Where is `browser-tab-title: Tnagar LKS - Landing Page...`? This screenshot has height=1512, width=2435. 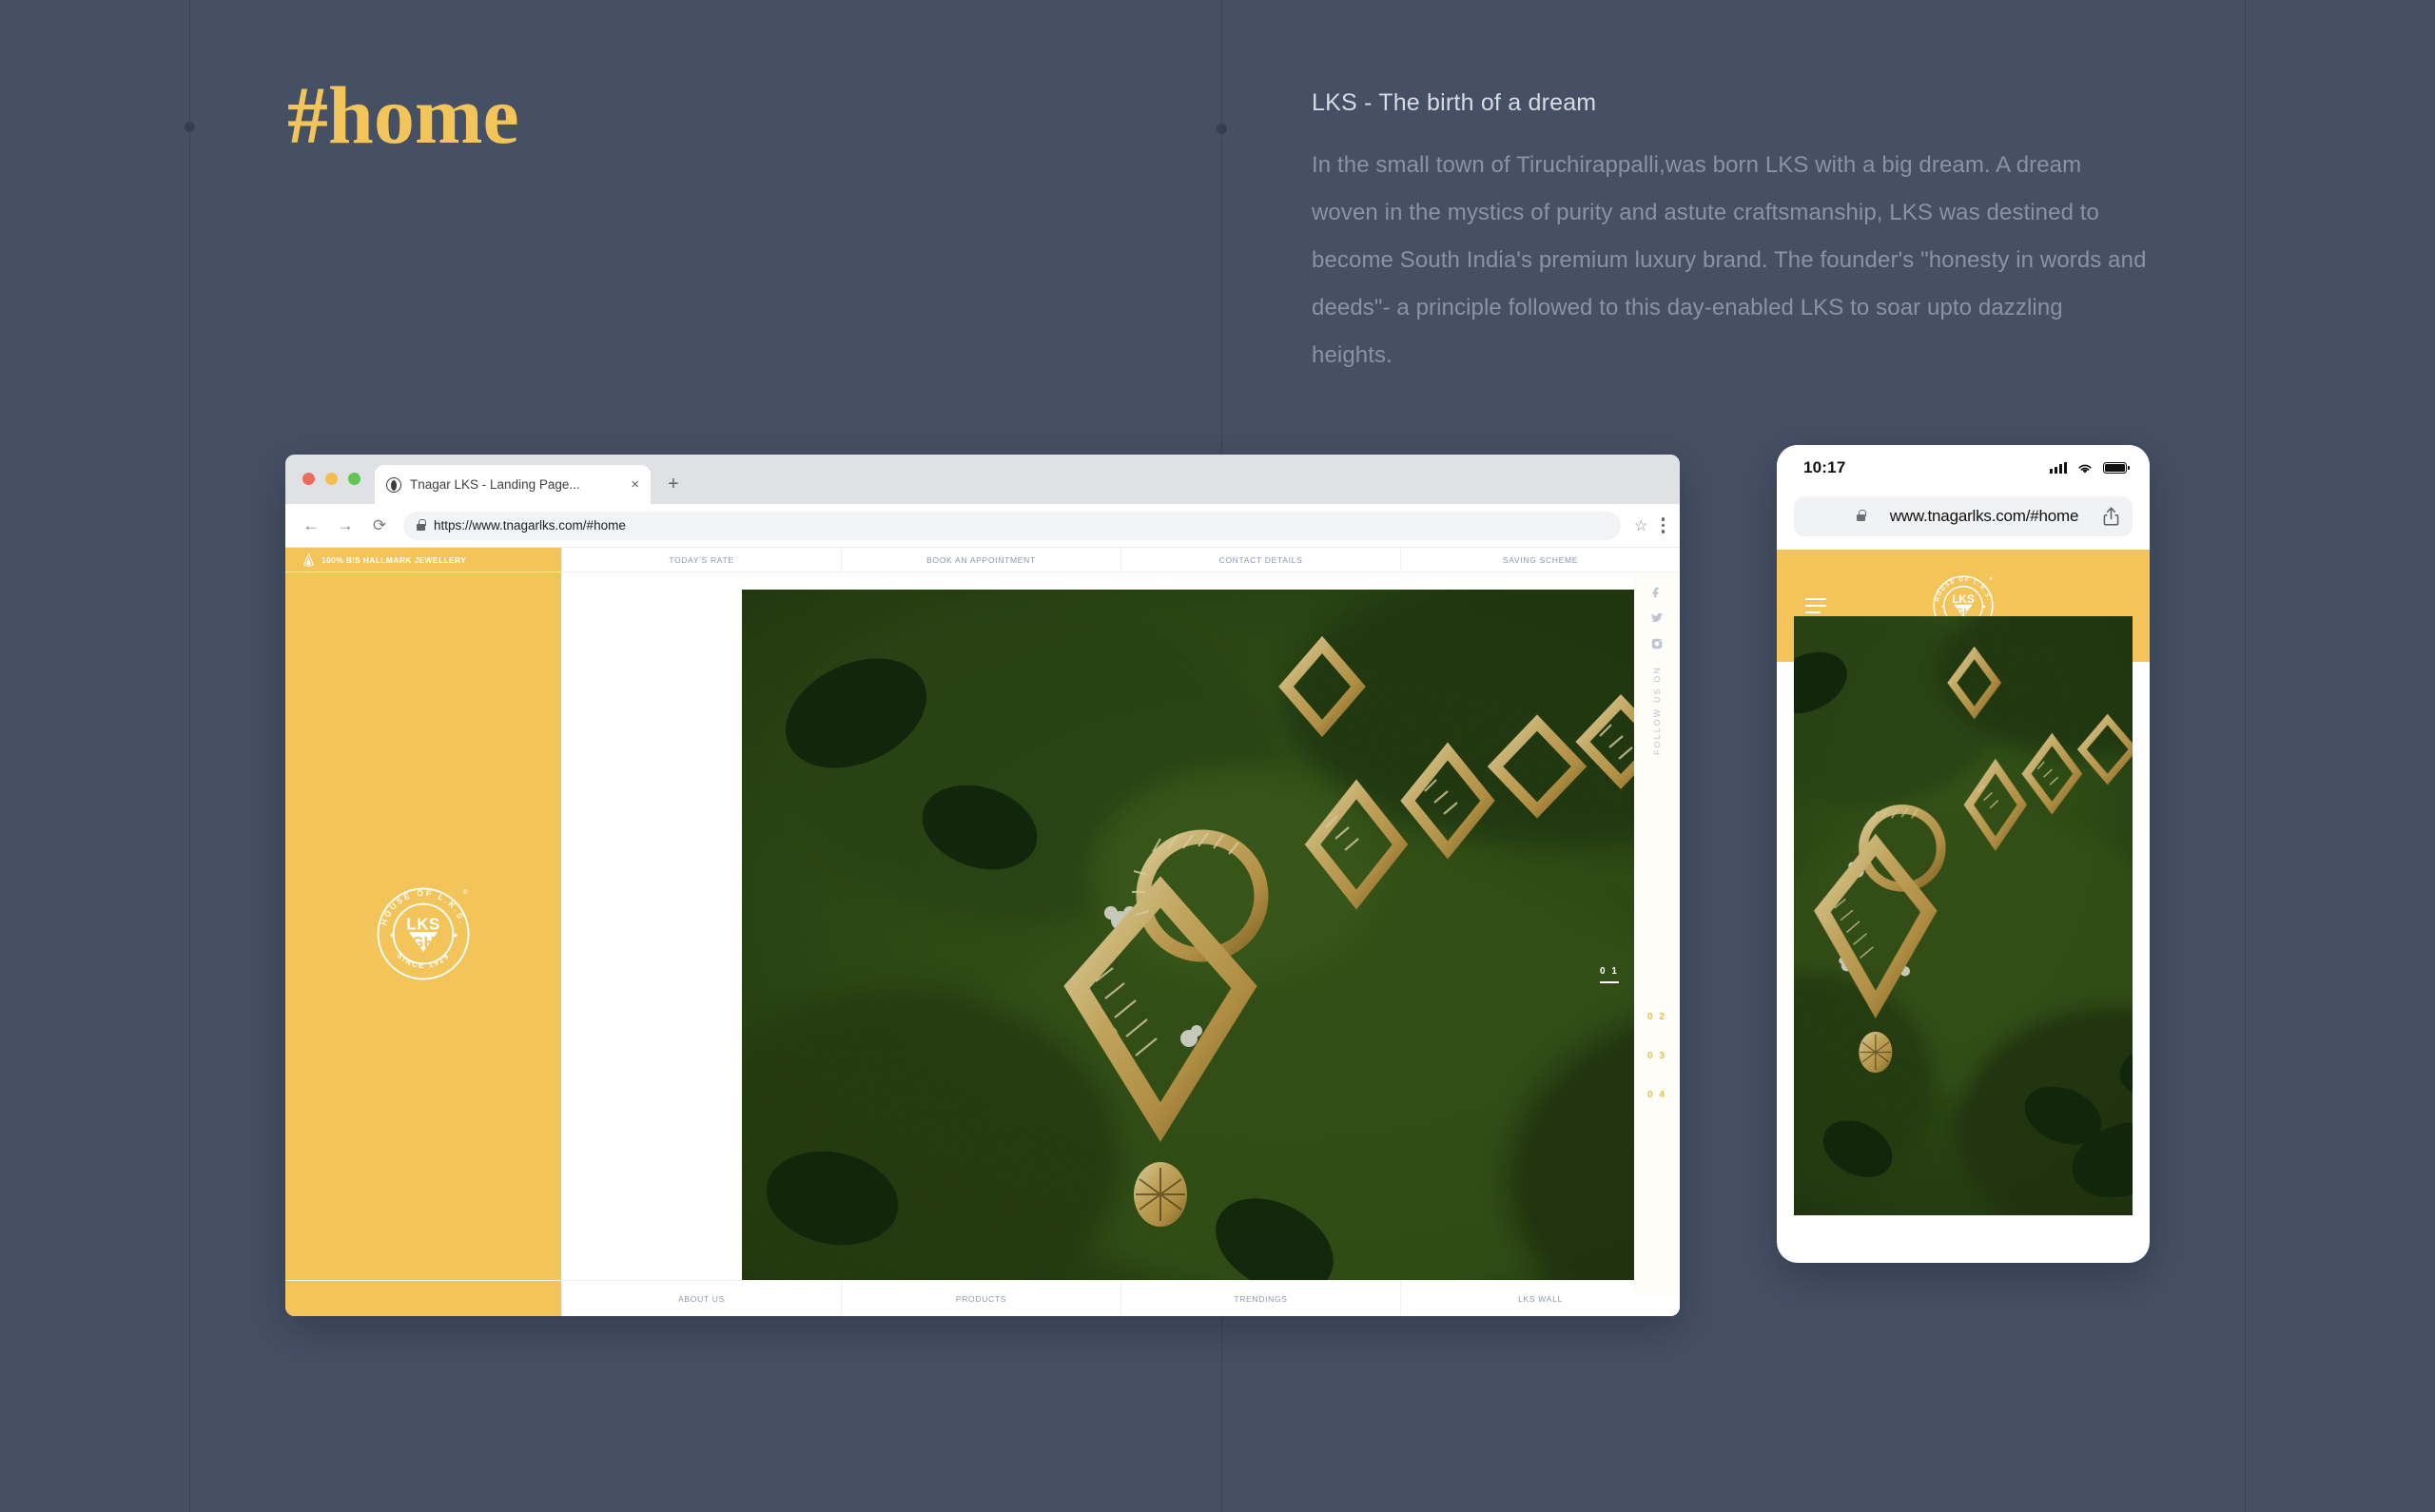 browser-tab-title: Tnagar LKS - Landing Page... is located at coordinates (495, 485).